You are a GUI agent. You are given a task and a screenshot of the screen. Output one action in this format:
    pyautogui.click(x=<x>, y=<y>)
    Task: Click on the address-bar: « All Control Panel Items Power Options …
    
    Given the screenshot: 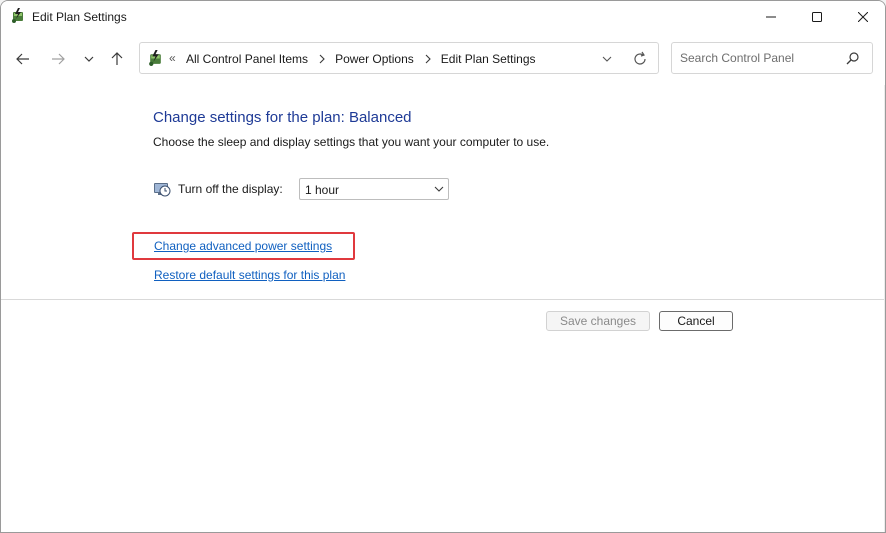 What is the action you would take?
    pyautogui.click(x=399, y=58)
    